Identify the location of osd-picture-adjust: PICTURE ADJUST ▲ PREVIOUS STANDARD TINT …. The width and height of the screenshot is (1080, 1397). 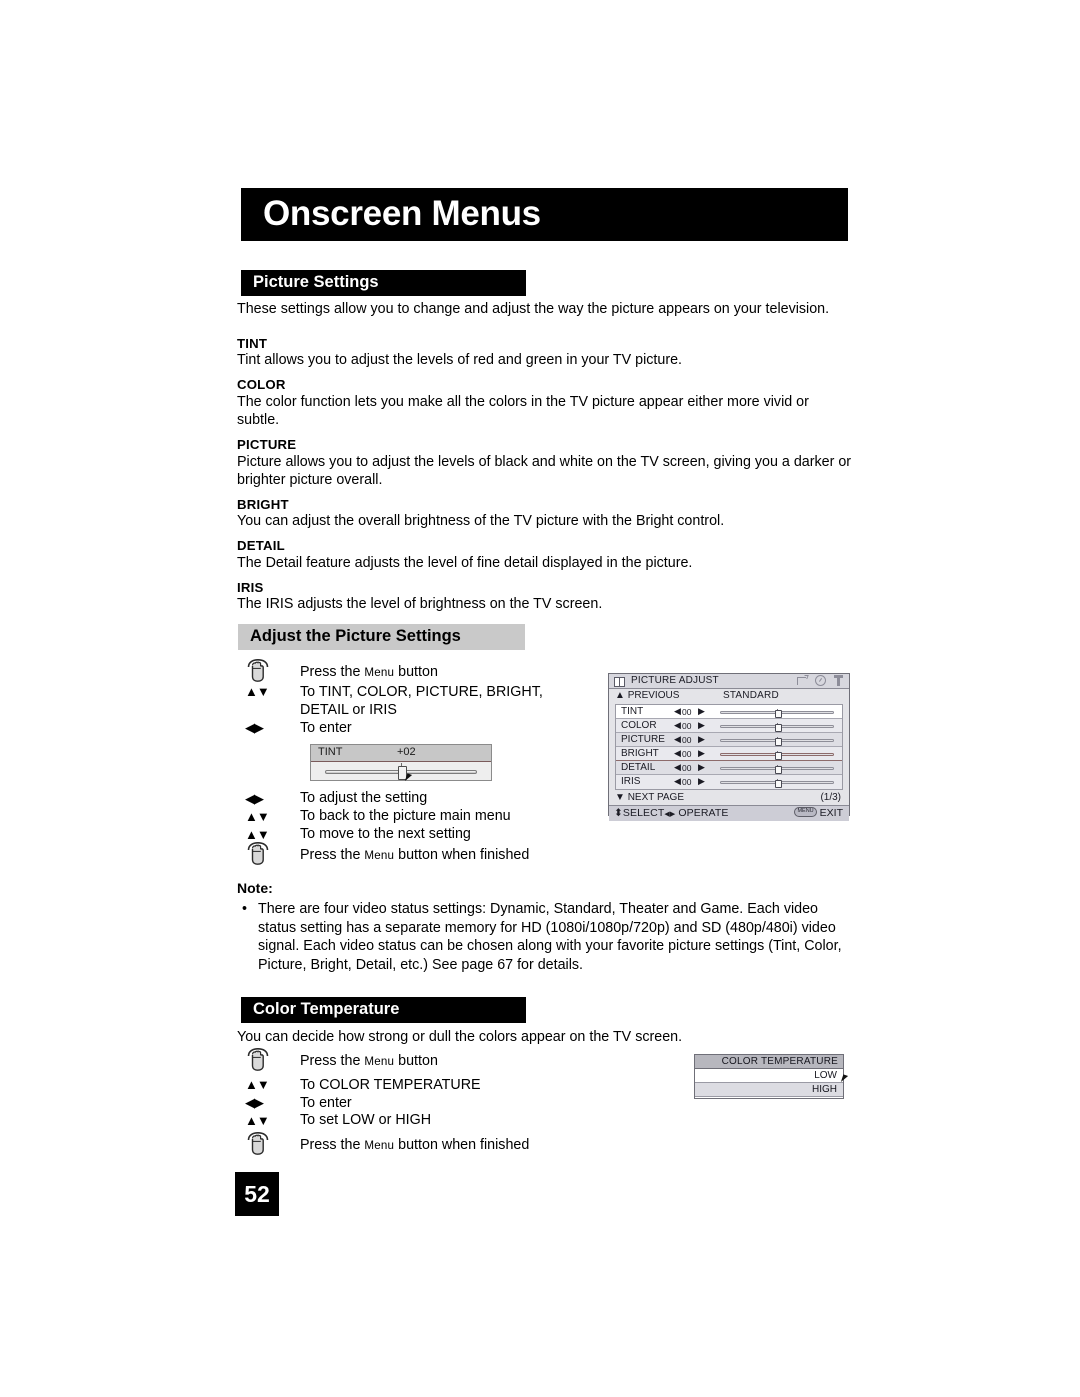
(729, 747).